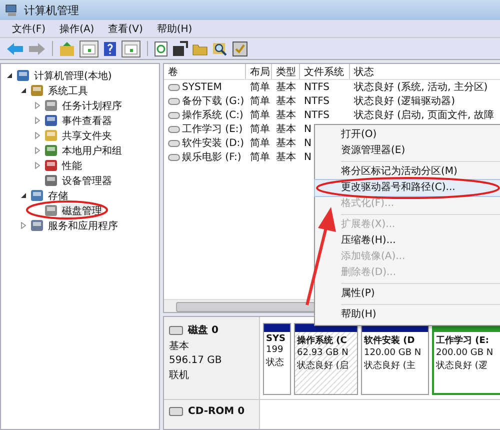 This screenshot has width=500, height=430. What do you see at coordinates (92, 105) in the screenshot?
I see `tree-item: 任务计划程序` at bounding box center [92, 105].